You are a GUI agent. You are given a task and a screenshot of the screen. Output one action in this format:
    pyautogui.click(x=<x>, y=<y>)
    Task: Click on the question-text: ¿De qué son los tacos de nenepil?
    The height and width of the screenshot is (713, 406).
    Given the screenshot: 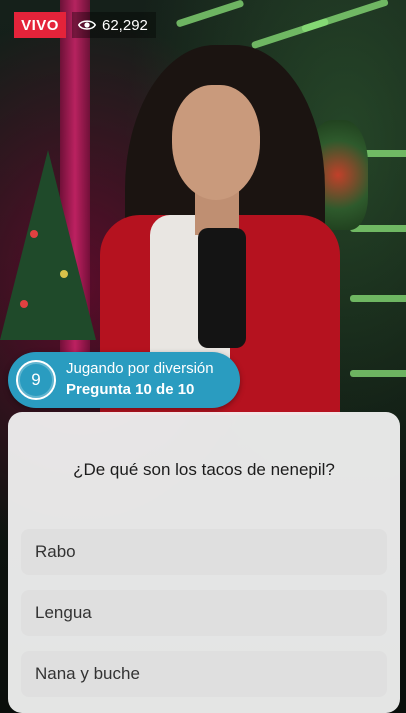 What is the action you would take?
    pyautogui.click(x=204, y=469)
    